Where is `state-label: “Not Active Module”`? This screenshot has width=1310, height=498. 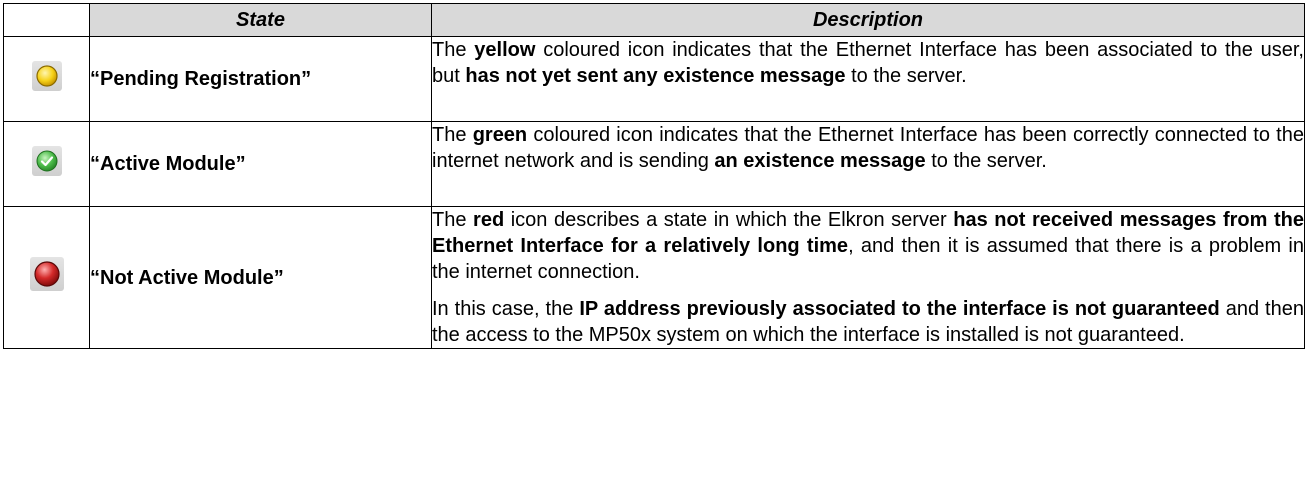
state-label: “Not Active Module” is located at coordinates (260, 277).